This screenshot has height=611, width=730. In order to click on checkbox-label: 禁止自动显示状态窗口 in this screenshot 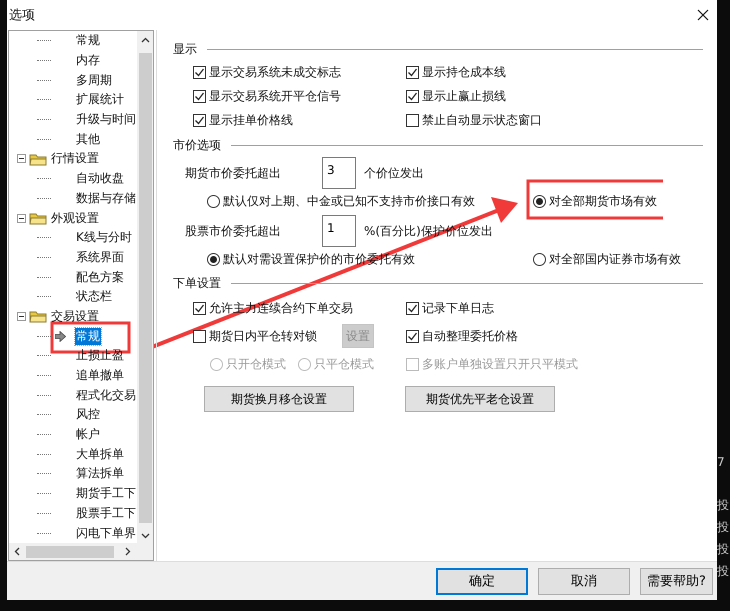, I will do `click(482, 120)`.